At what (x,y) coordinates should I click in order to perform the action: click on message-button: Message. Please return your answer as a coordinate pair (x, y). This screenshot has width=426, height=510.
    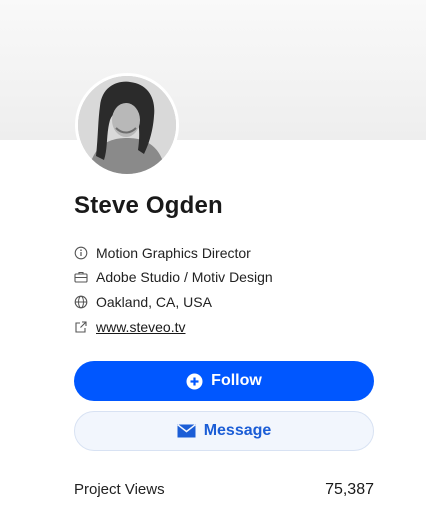
    Looking at the image, I should click on (224, 431).